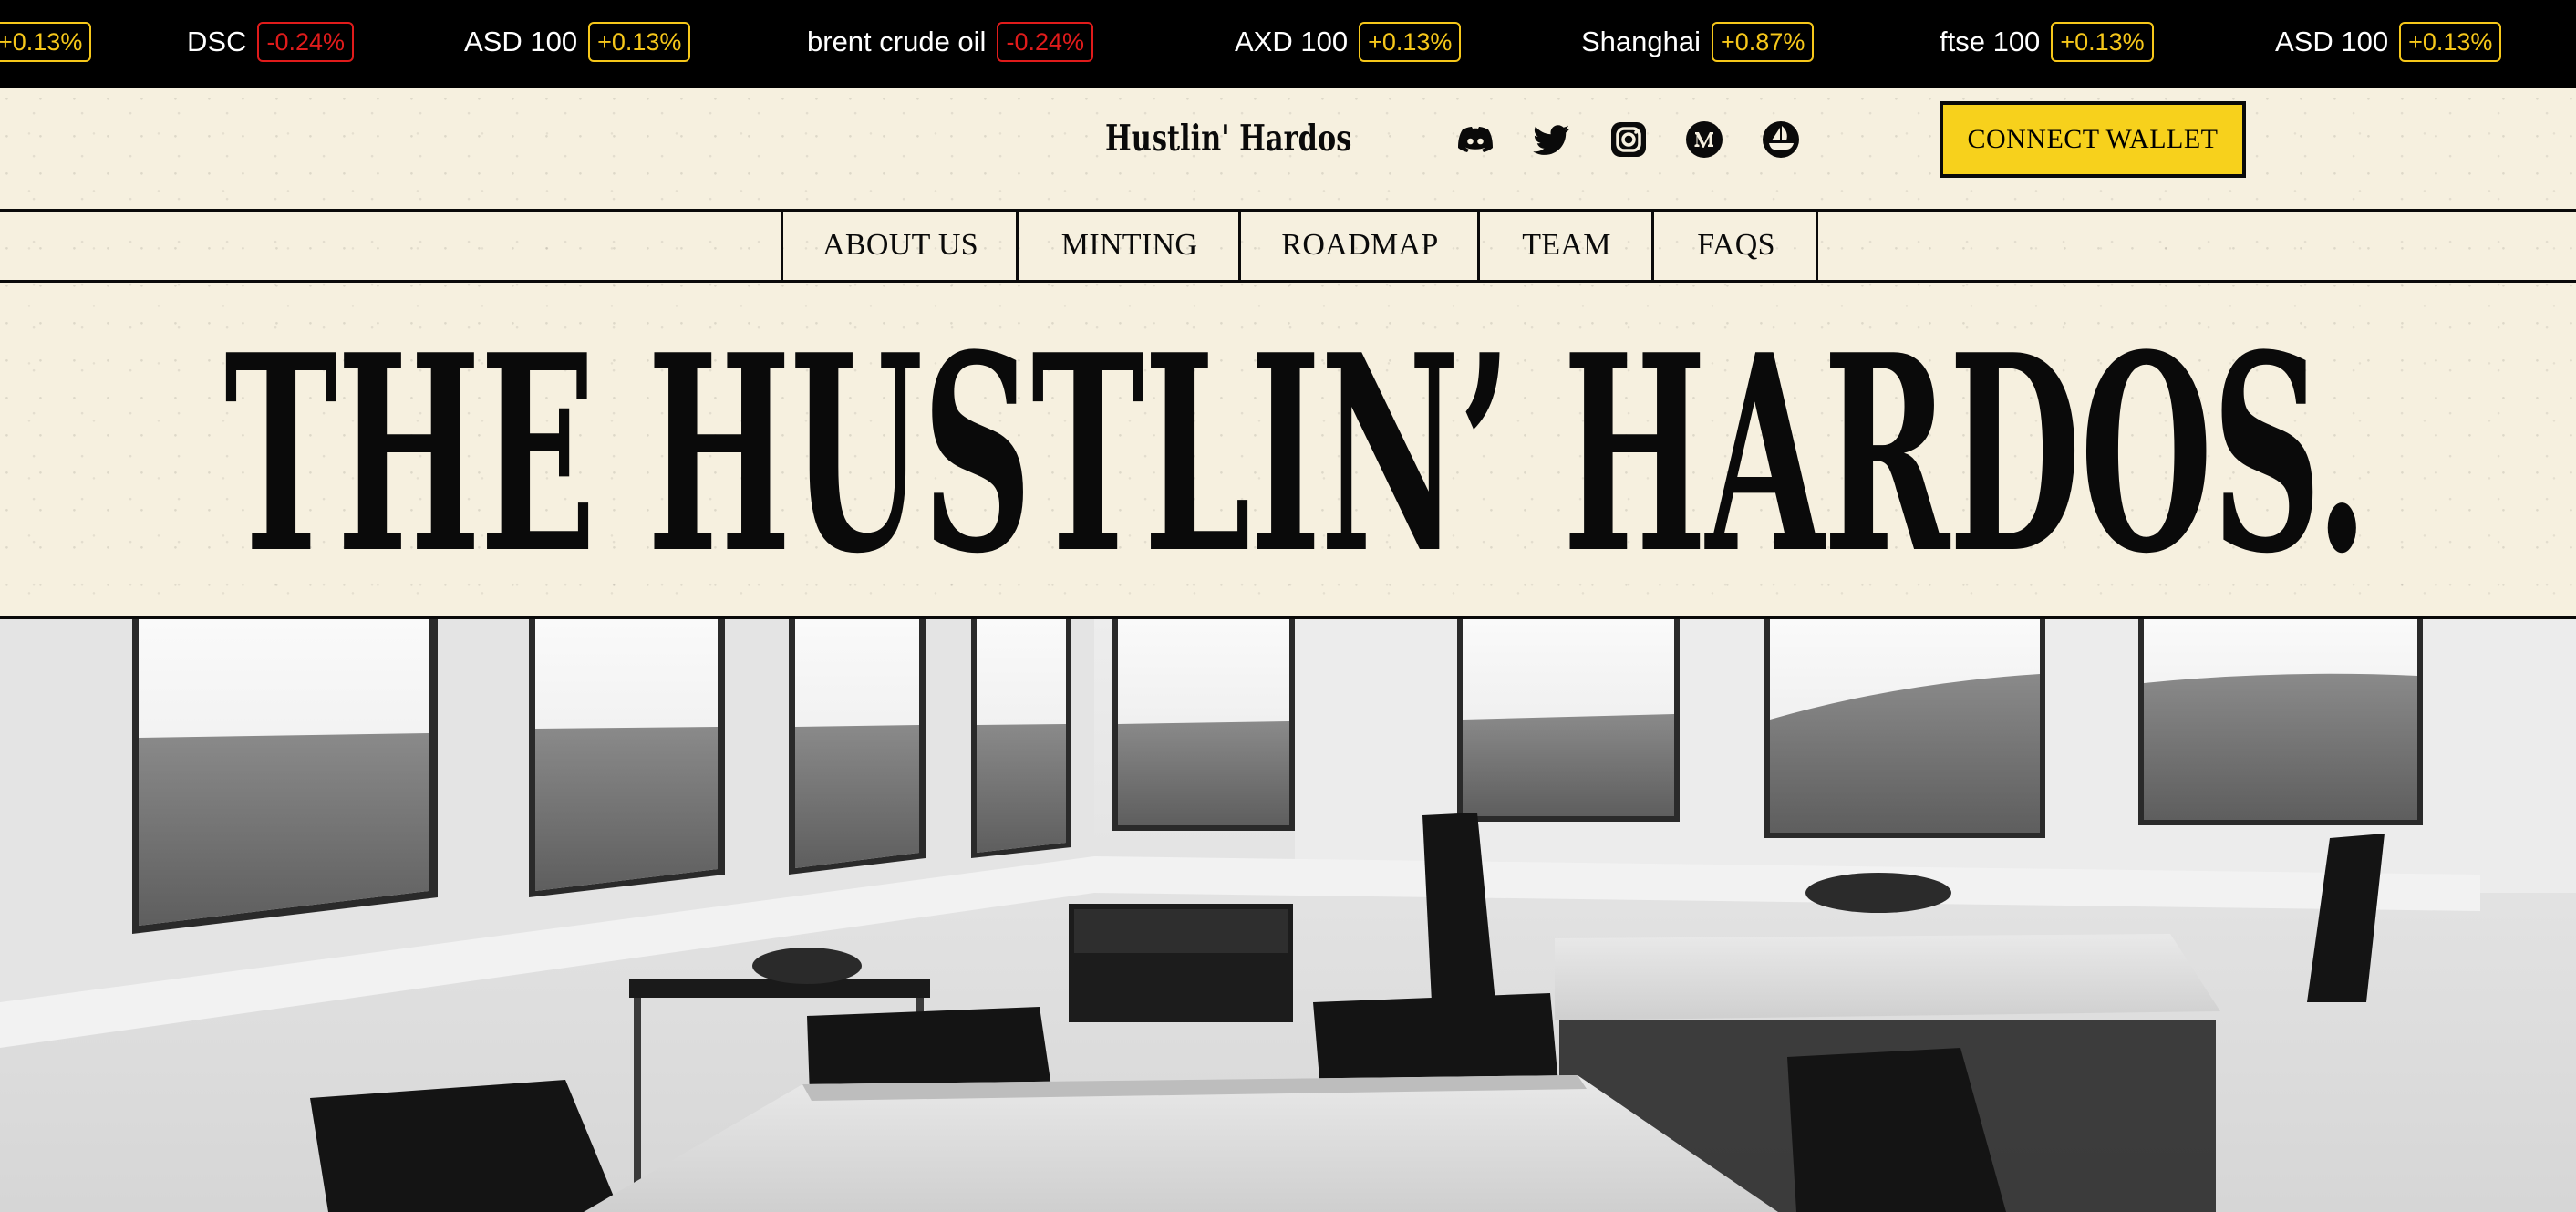  What do you see at coordinates (1781, 140) in the screenshot?
I see `opensea-icon` at bounding box center [1781, 140].